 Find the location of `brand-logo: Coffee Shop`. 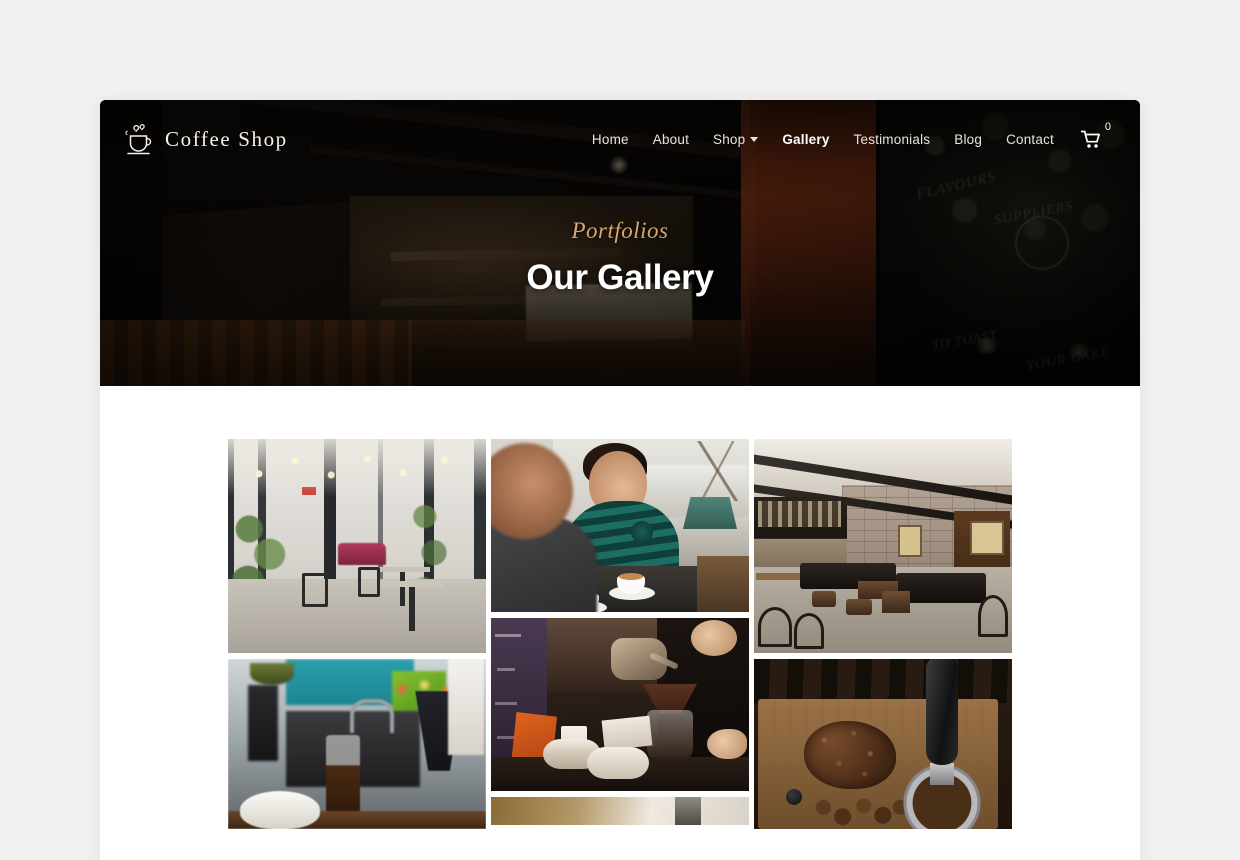

brand-logo: Coffee Shop is located at coordinates (205, 139).